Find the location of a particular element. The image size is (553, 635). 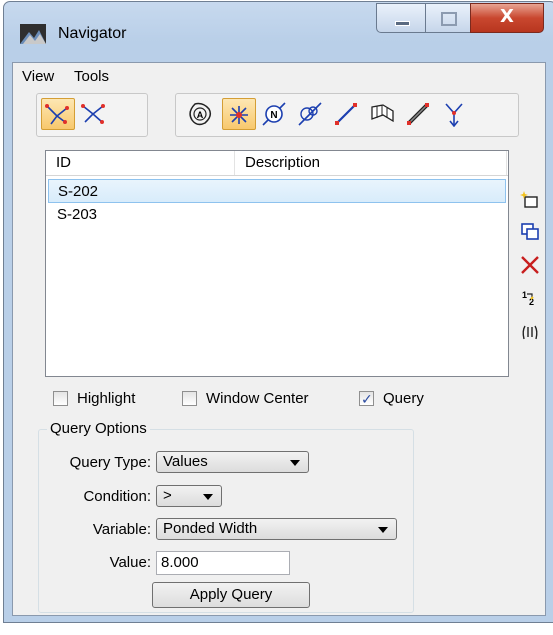

title-bar: Navigator X is located at coordinates (278, 32).